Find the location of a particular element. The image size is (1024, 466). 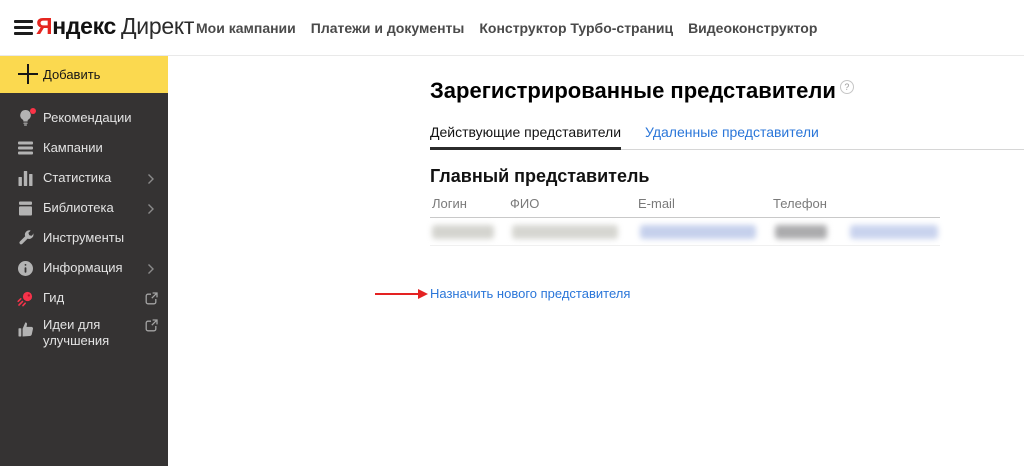

sidebar-item-campaigns: Кампании is located at coordinates (84, 148).